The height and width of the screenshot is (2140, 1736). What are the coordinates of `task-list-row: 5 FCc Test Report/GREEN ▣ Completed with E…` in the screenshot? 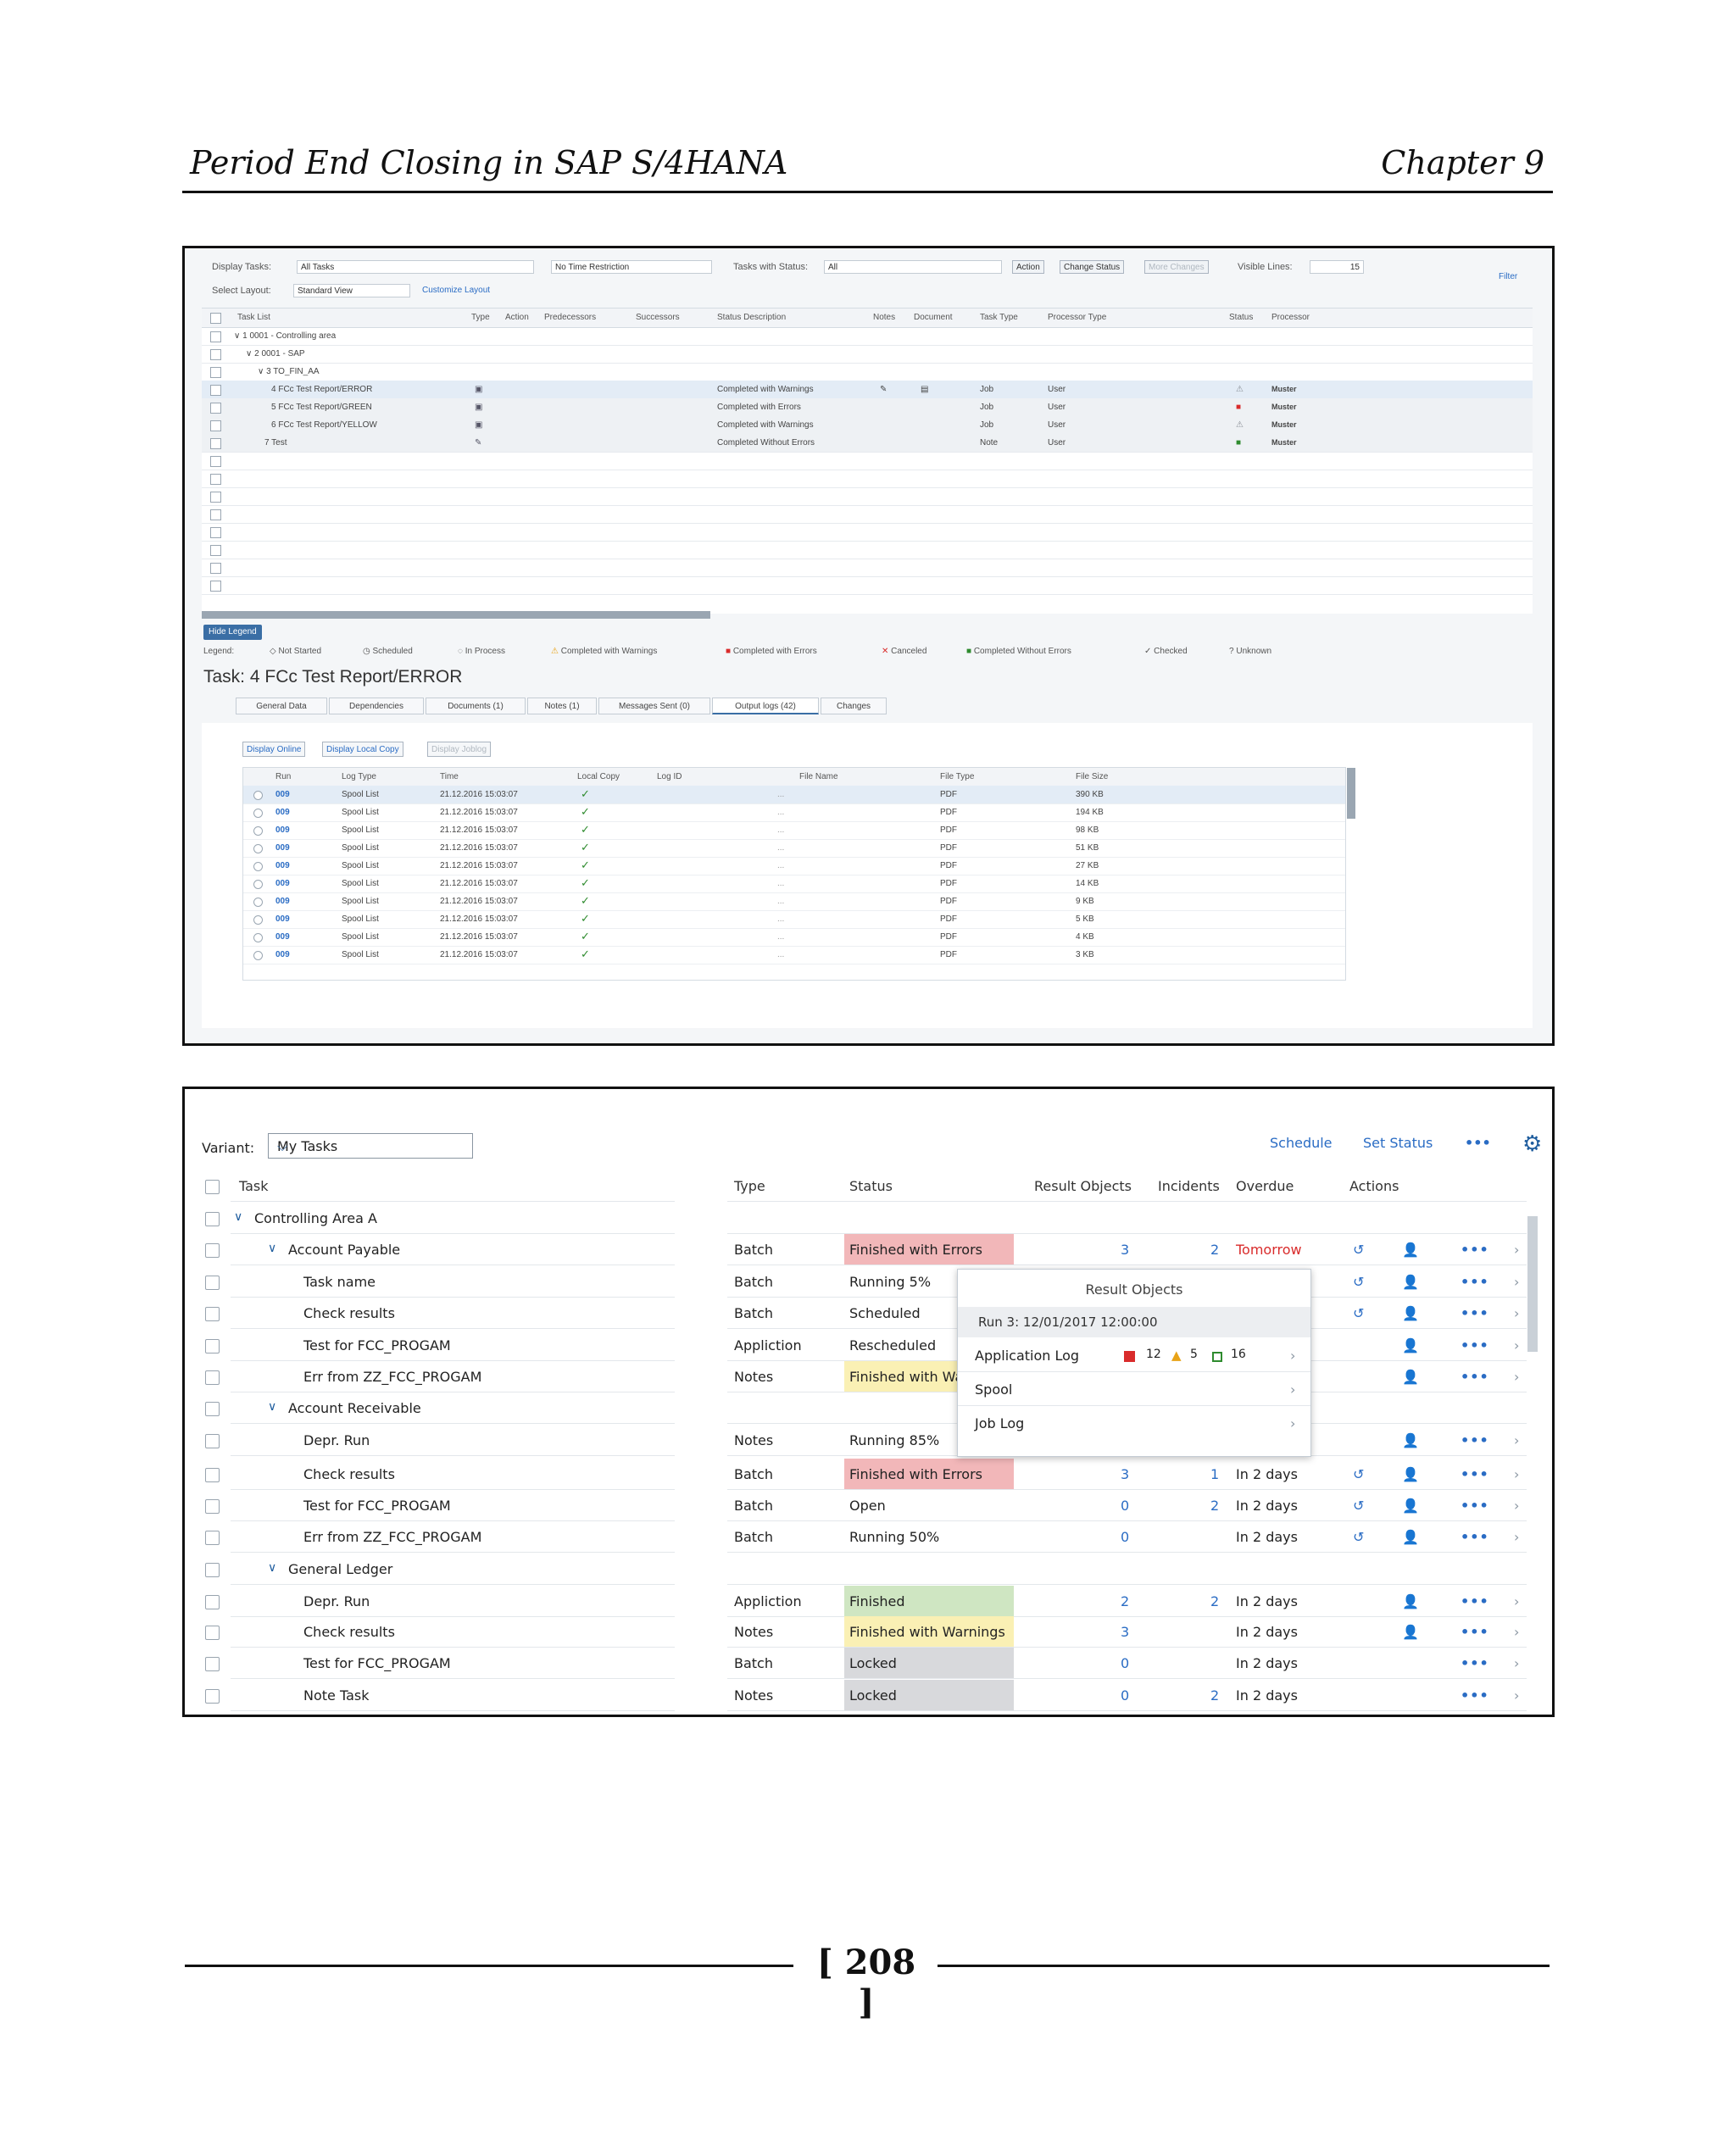 It's located at (867, 407).